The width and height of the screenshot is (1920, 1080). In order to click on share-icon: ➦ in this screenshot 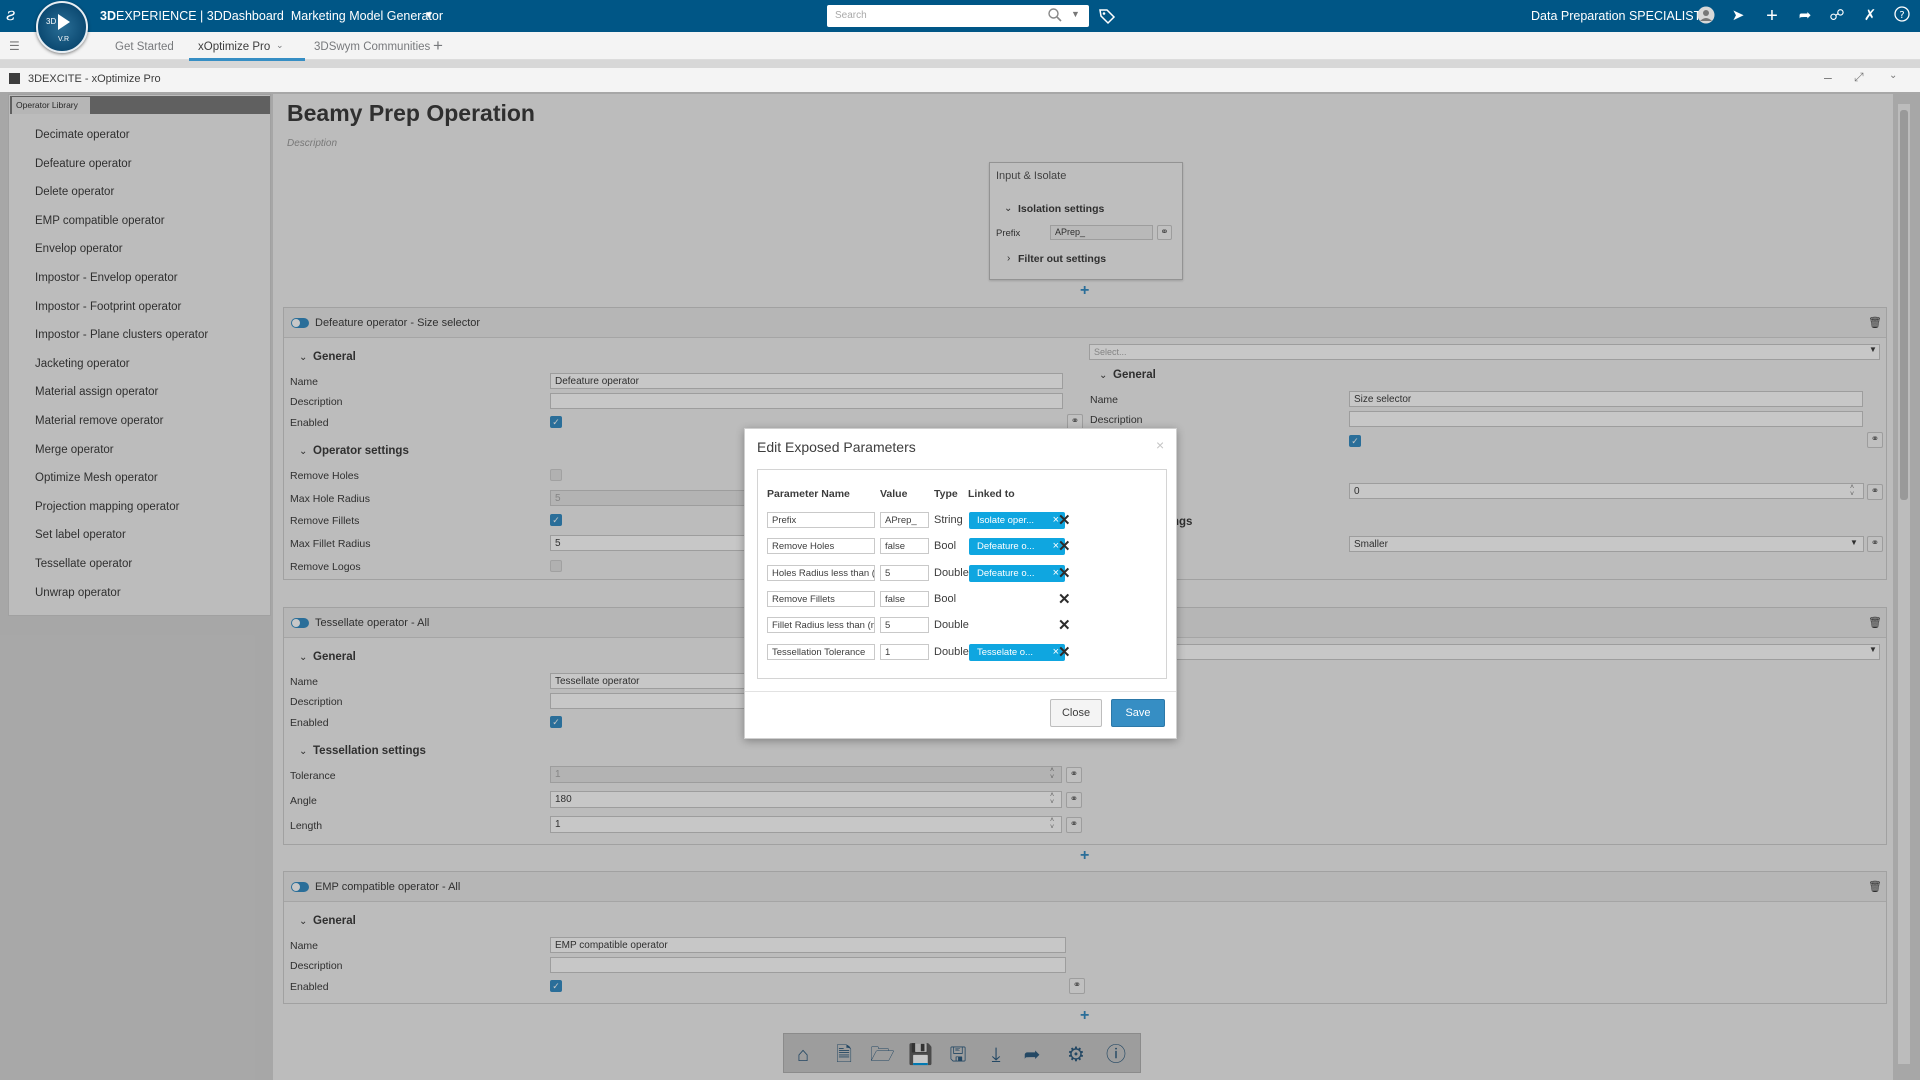, I will do `click(1805, 16)`.